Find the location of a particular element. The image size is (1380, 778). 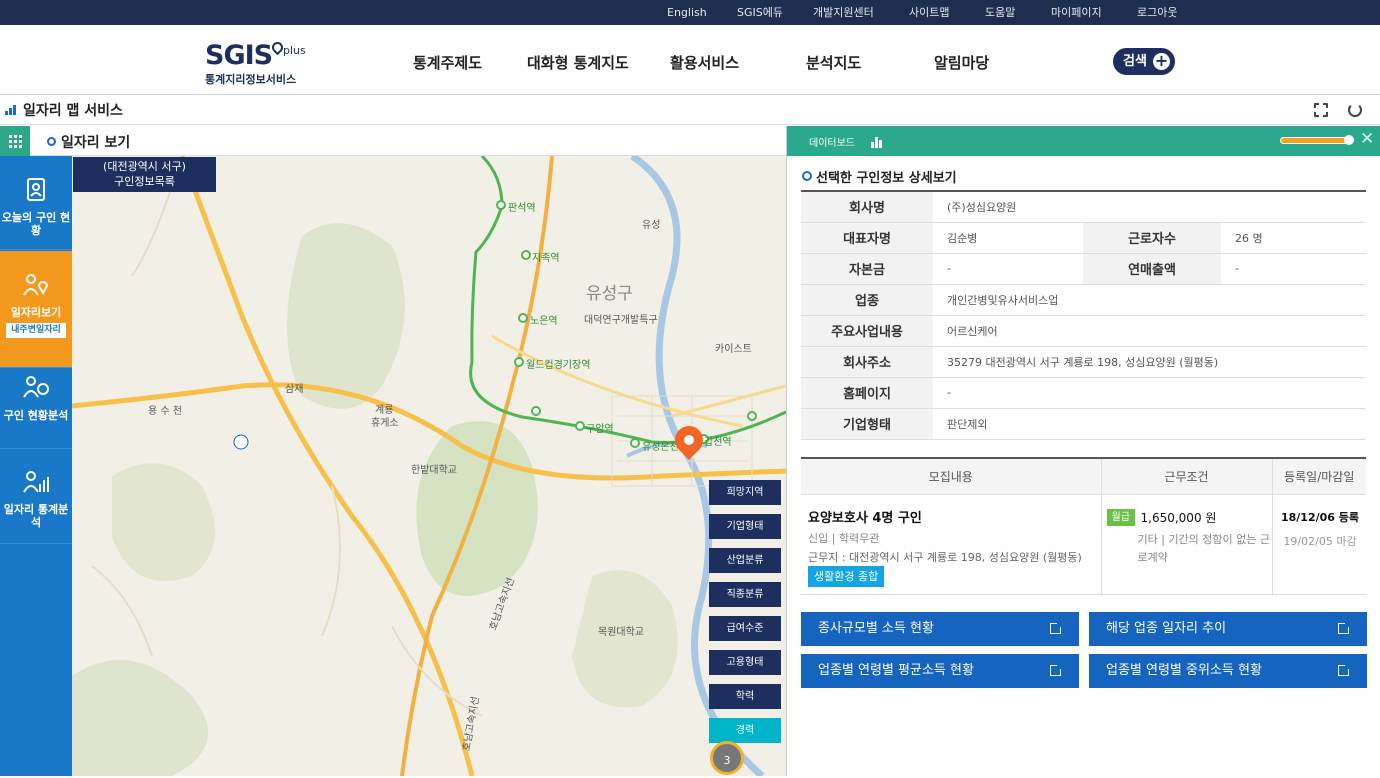

station-worldcup: 월드컵경기장역 is located at coordinates (558, 365).